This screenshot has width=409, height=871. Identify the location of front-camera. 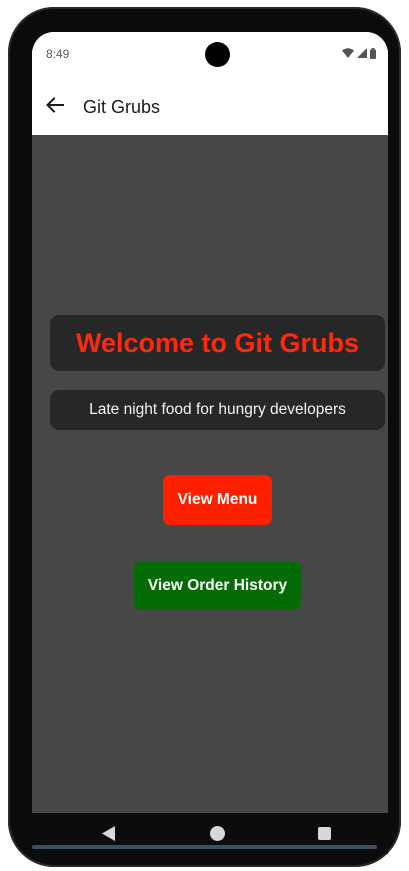
(217, 54).